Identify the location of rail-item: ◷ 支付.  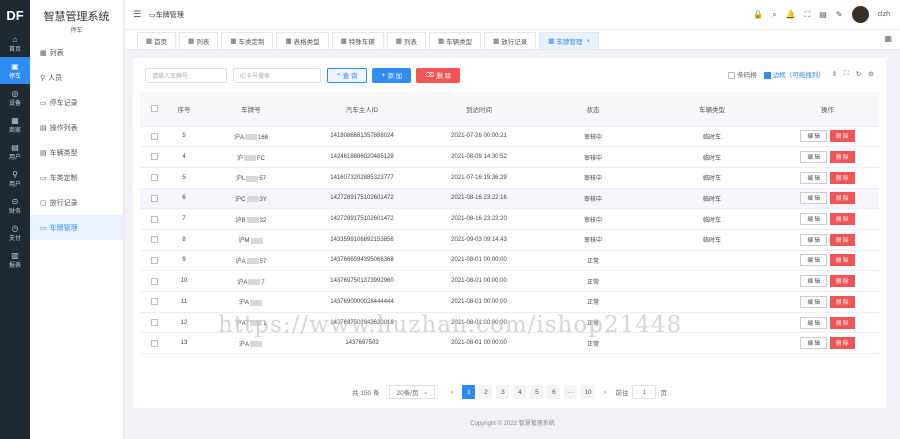
(15, 232).